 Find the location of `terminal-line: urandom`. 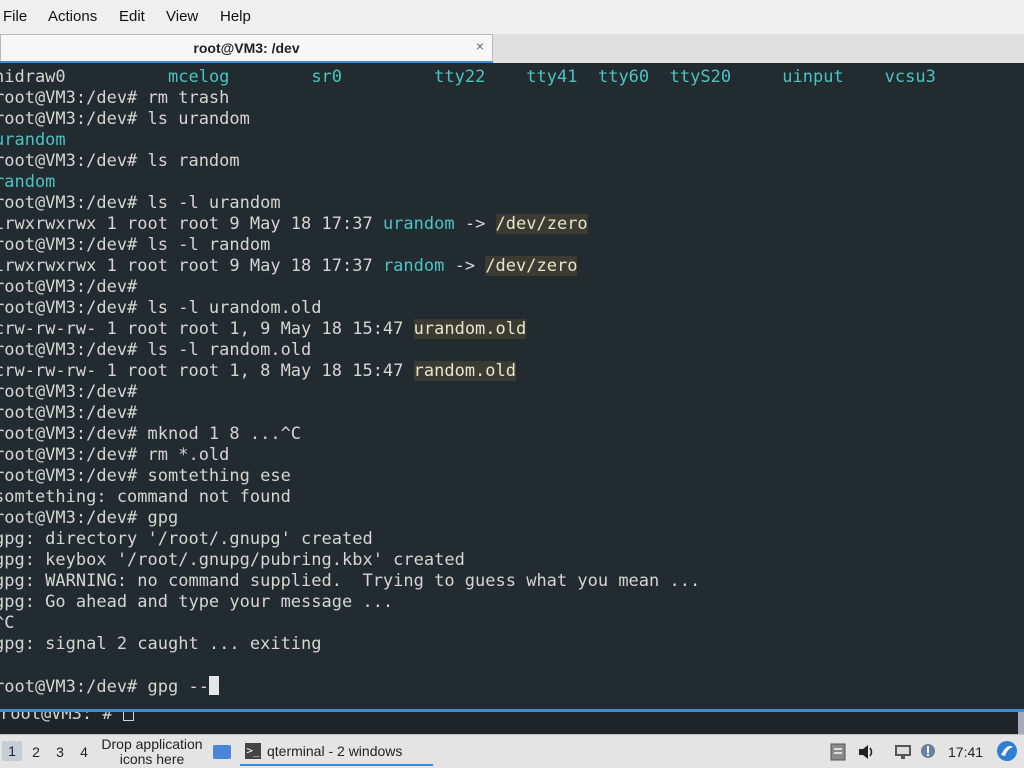

terminal-line: urandom is located at coordinates (33, 140).